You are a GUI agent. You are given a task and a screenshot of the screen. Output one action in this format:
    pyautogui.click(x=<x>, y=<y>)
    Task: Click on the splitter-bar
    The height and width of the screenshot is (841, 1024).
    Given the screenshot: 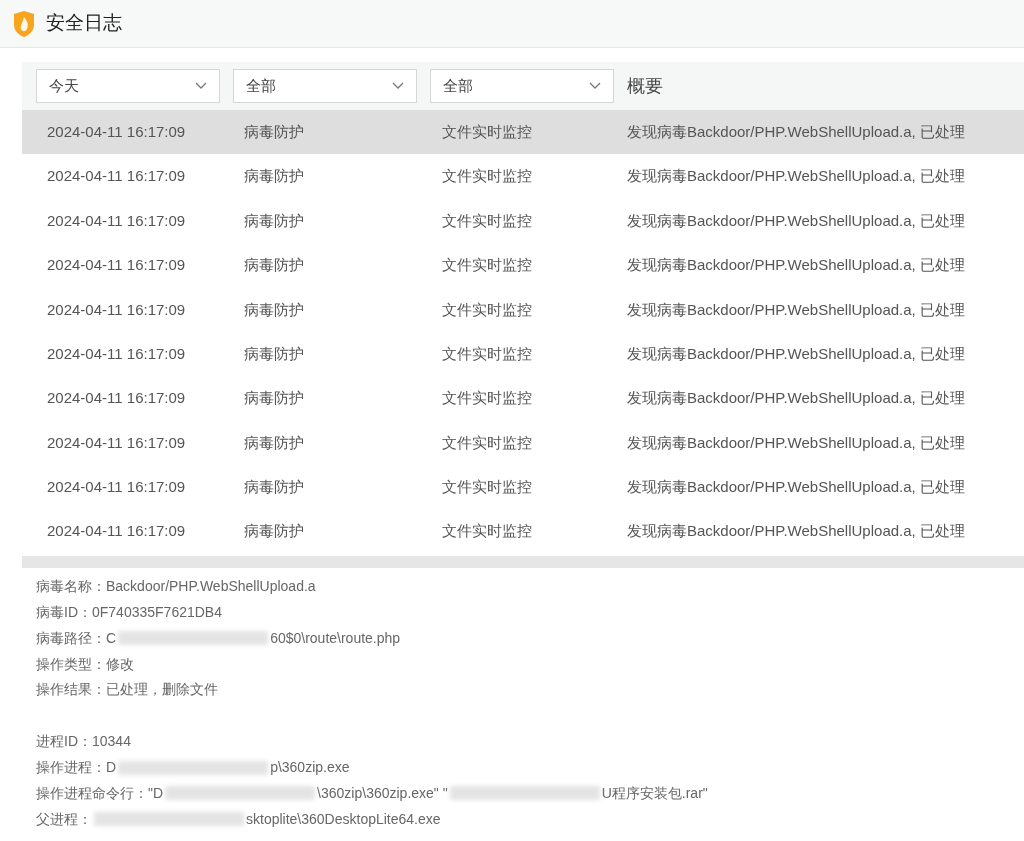 What is the action you would take?
    pyautogui.click(x=523, y=561)
    